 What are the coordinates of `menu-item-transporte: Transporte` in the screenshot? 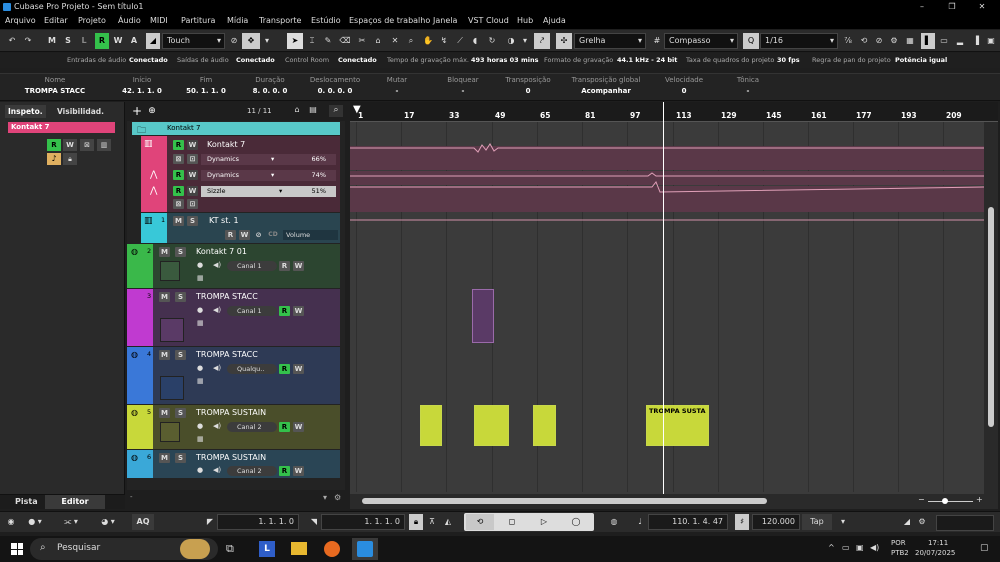 It's located at (280, 20).